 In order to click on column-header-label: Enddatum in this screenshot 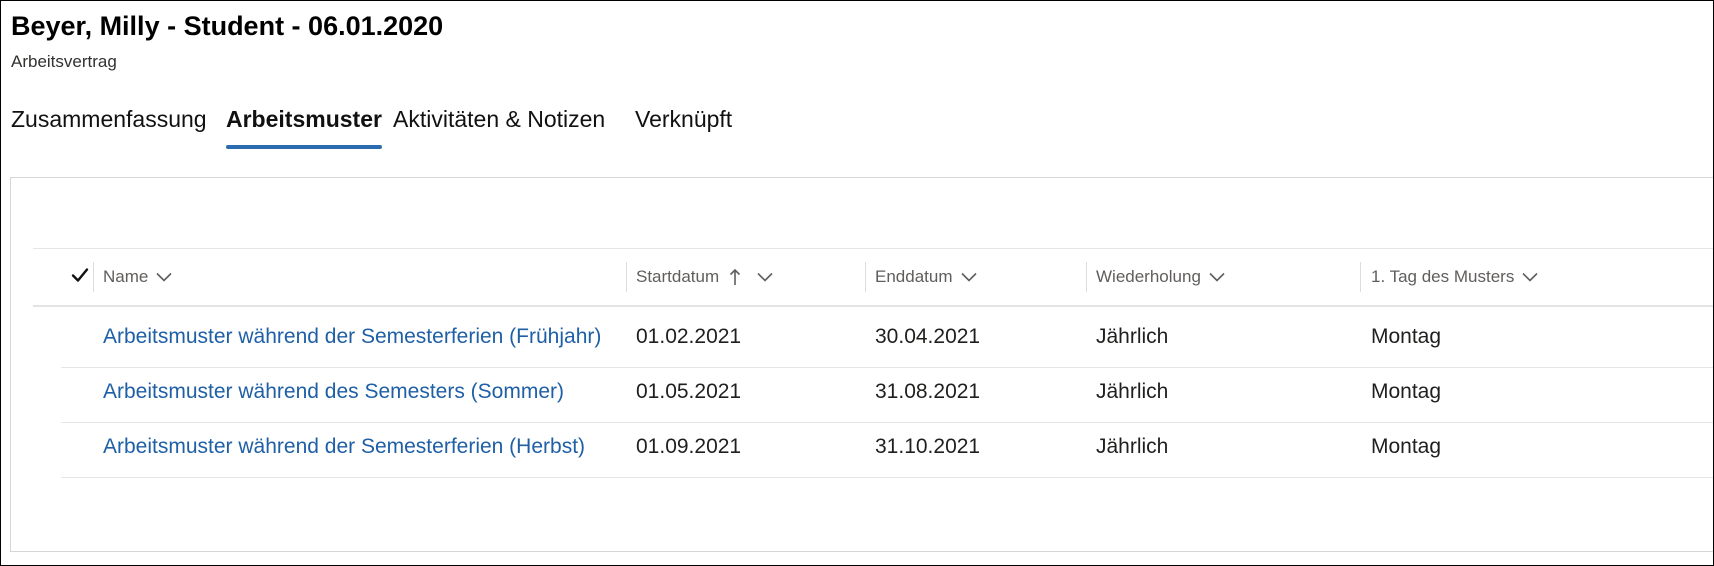, I will do `click(914, 276)`.